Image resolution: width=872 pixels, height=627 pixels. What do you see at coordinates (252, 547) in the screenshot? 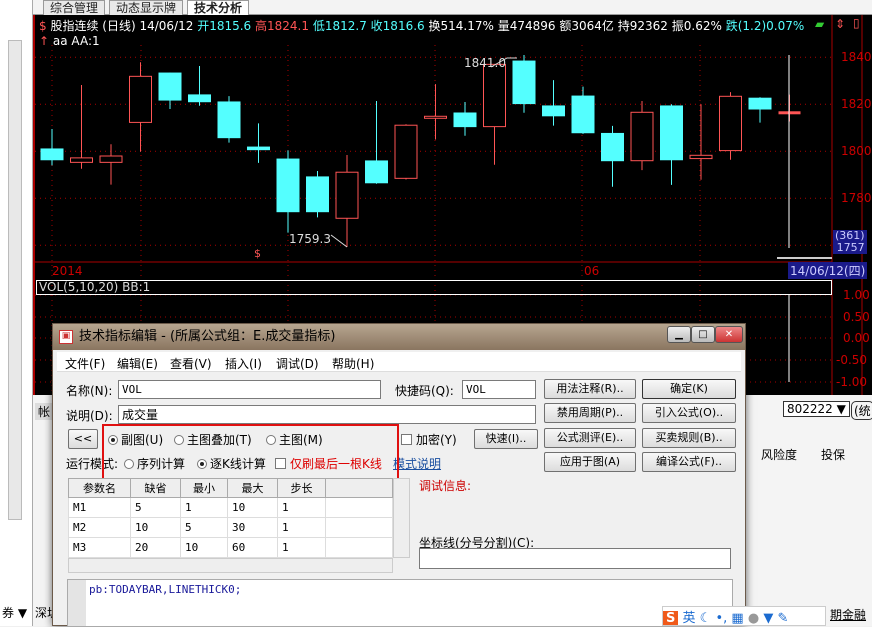
I see `cell: 60` at bounding box center [252, 547].